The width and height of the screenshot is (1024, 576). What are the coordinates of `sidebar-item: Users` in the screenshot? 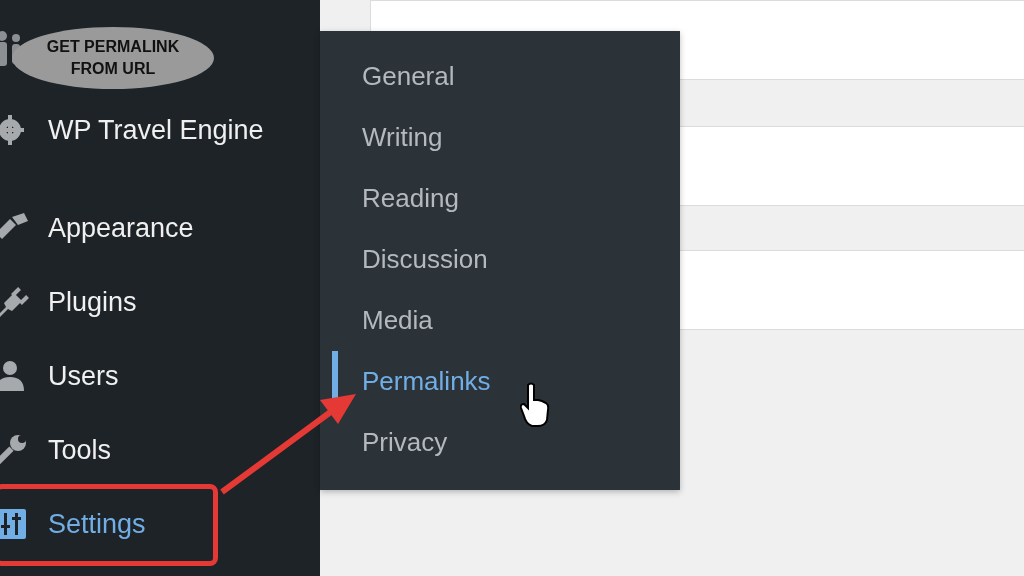 It's located at (65, 376).